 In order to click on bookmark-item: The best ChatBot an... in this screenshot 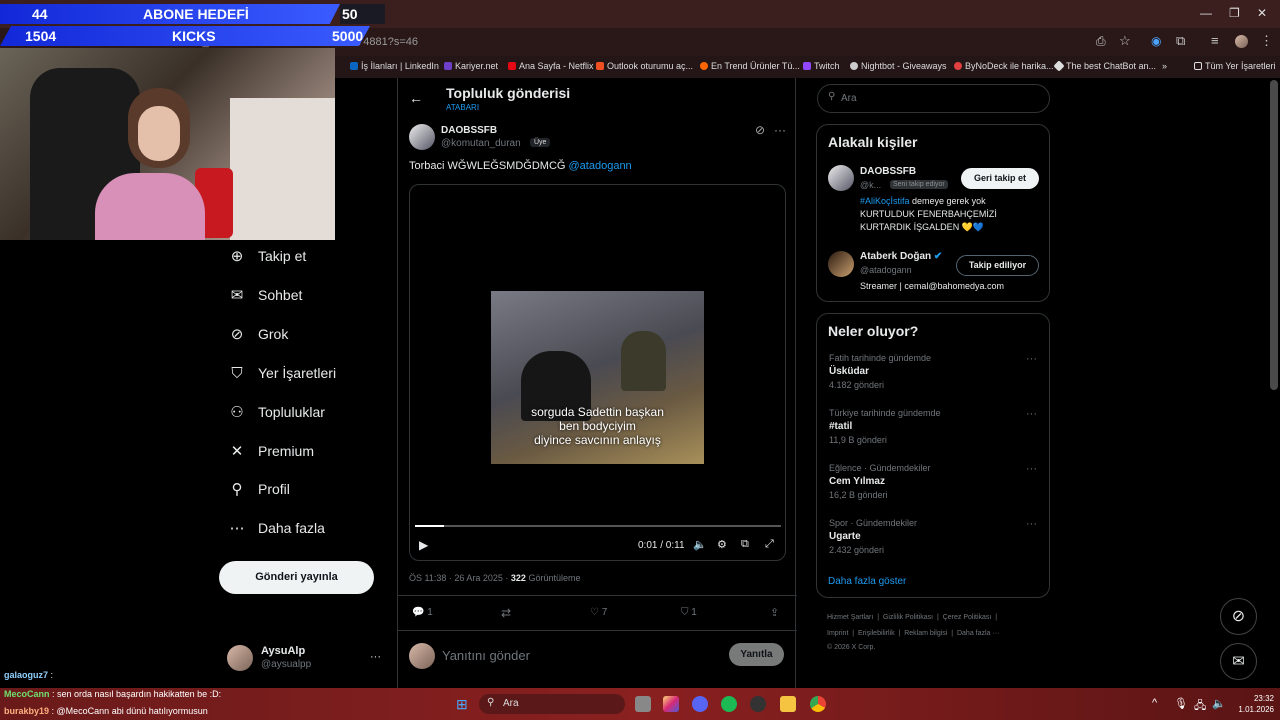, I will do `click(1104, 66)`.